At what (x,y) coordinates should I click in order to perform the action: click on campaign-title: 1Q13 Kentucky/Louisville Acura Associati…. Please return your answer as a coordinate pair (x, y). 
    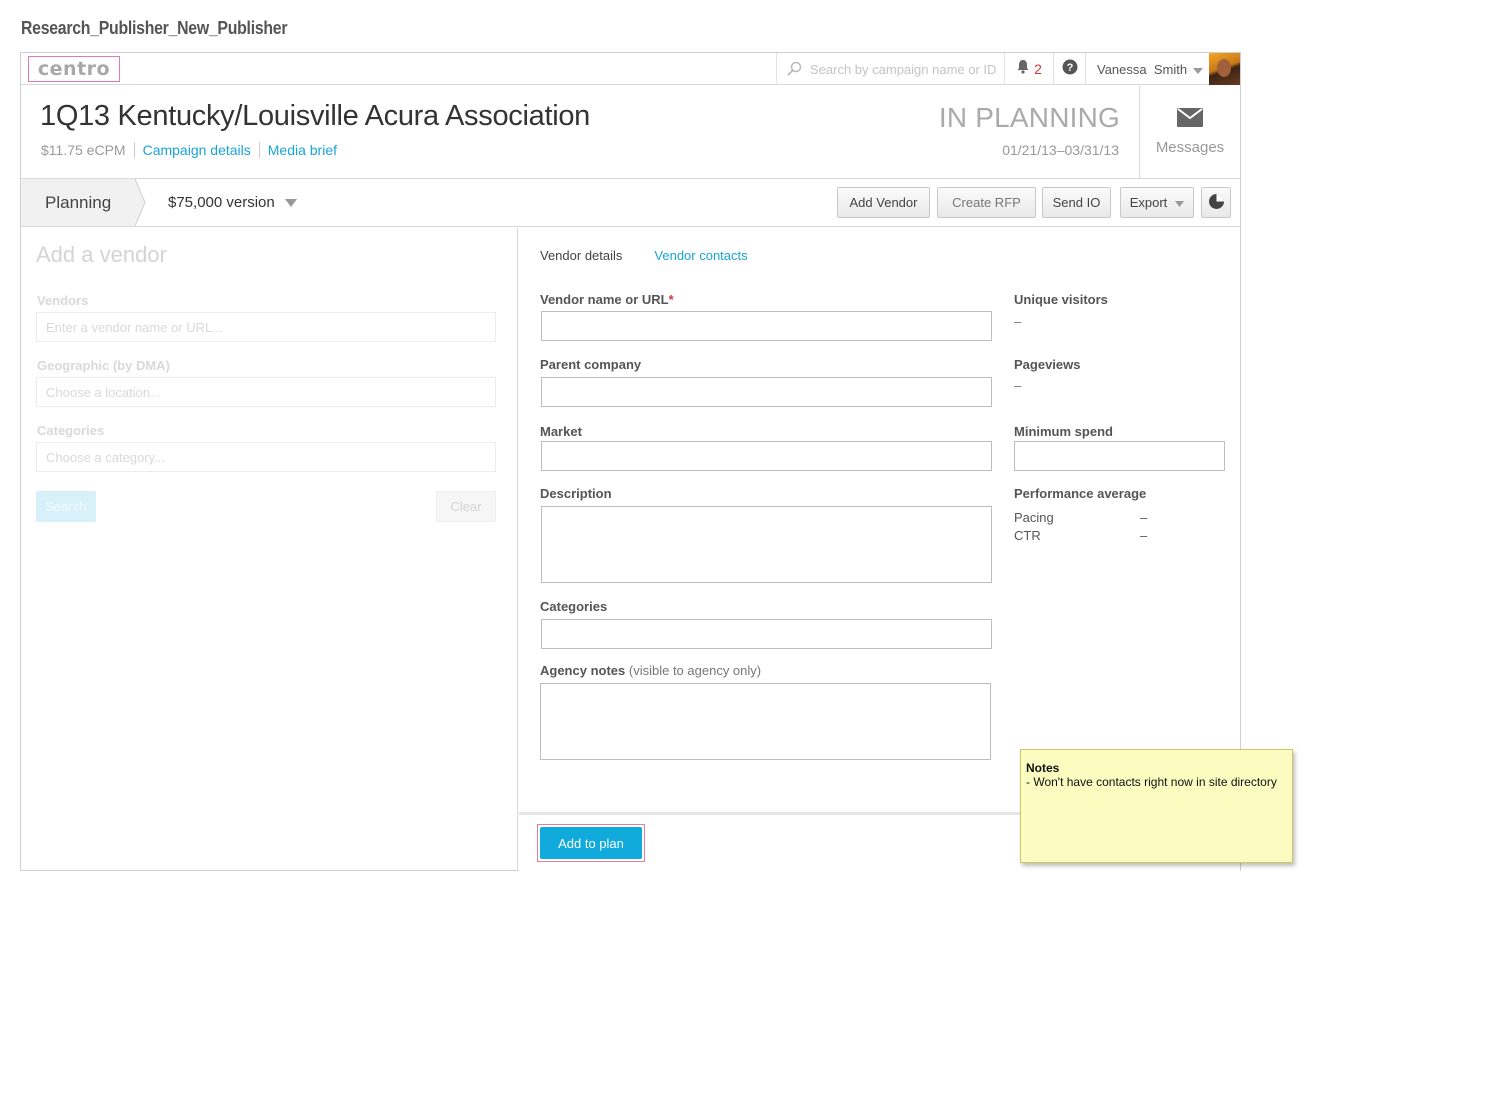
    Looking at the image, I should click on (315, 116).